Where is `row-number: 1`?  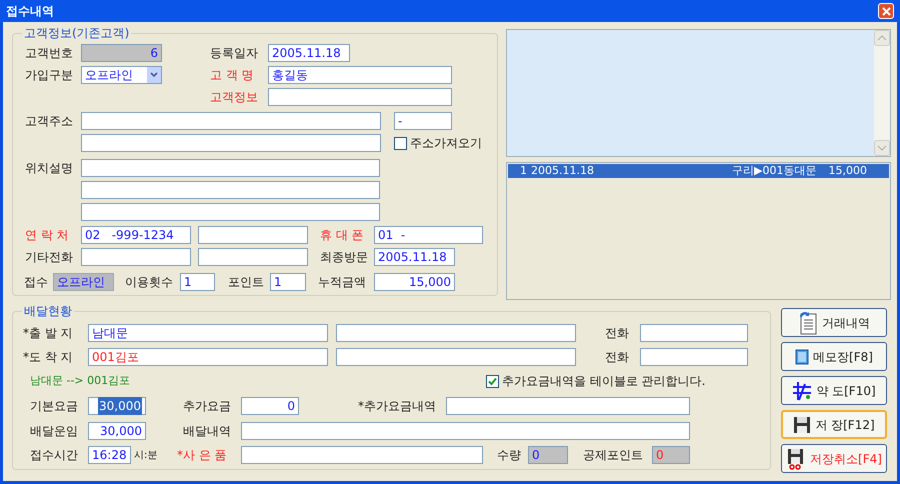 row-number: 1 is located at coordinates (523, 170).